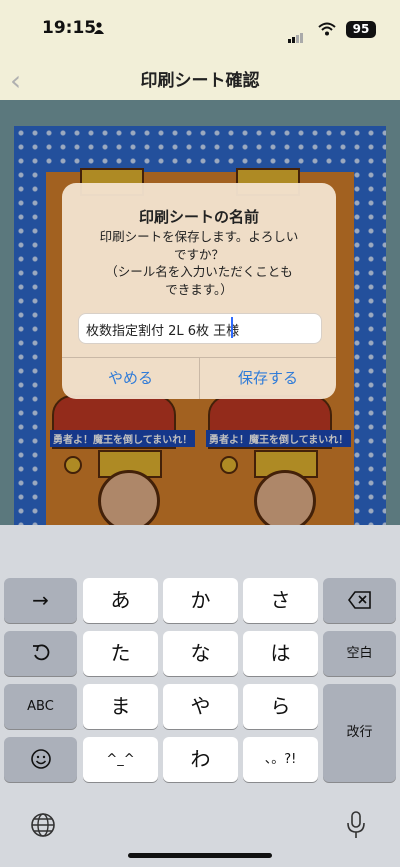  I want to click on page-title: 印刷シート確認, so click(200, 81).